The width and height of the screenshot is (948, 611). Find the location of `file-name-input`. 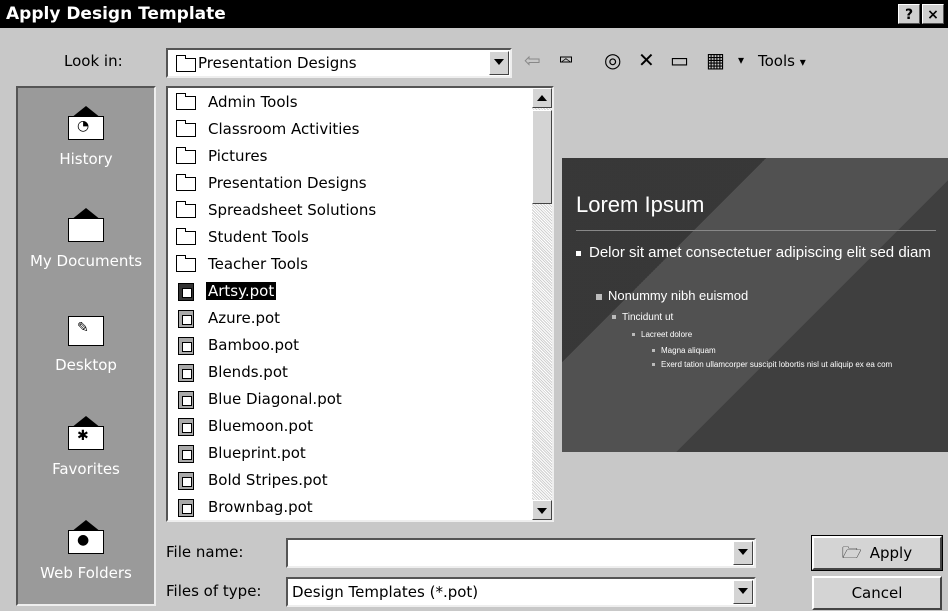

file-name-input is located at coordinates (521, 553).